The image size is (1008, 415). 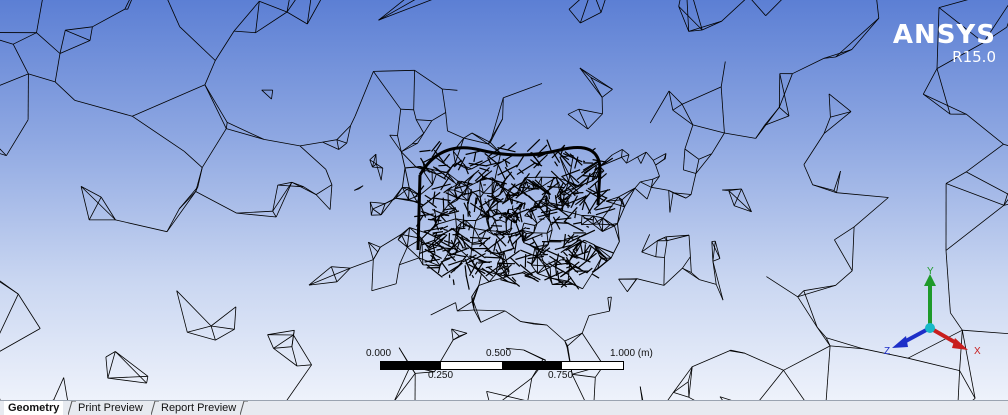 What do you see at coordinates (974, 57) in the screenshot?
I see `brand-version: R15.0` at bounding box center [974, 57].